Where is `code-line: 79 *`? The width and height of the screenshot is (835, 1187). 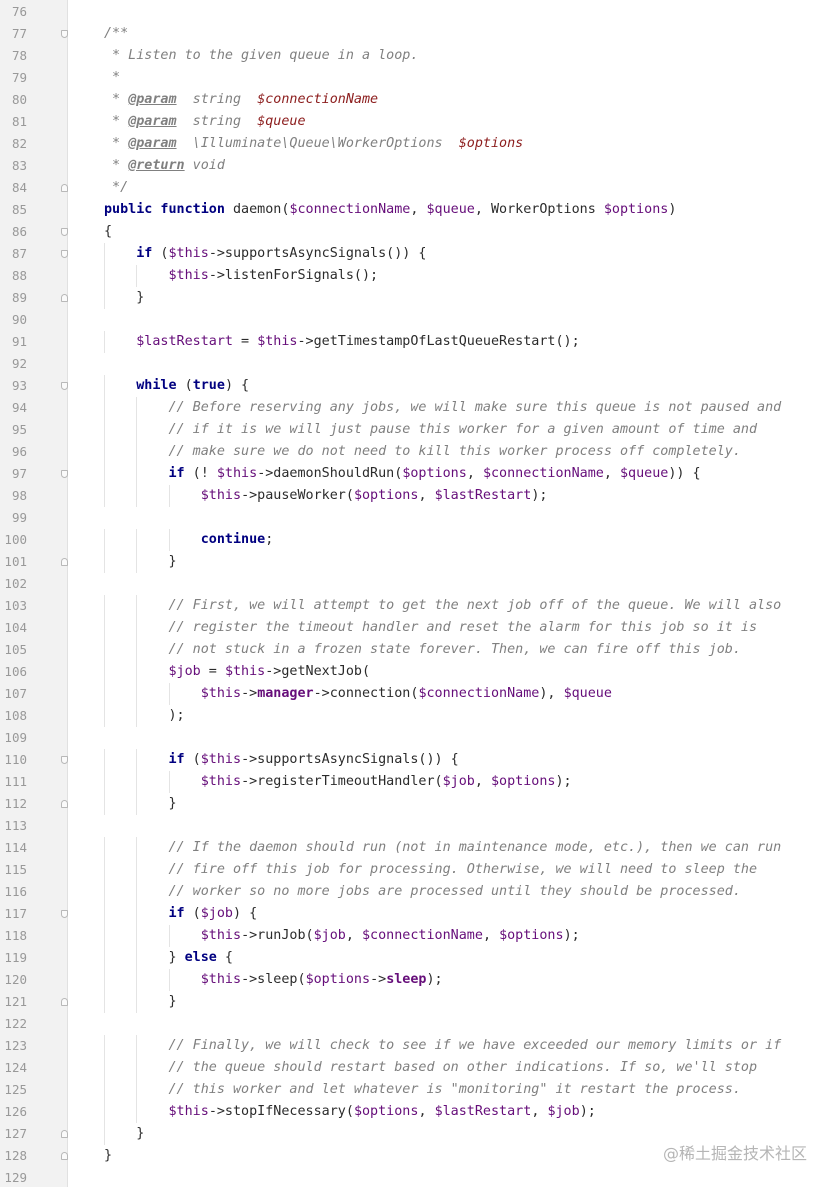
code-line: 79 * is located at coordinates (417, 78).